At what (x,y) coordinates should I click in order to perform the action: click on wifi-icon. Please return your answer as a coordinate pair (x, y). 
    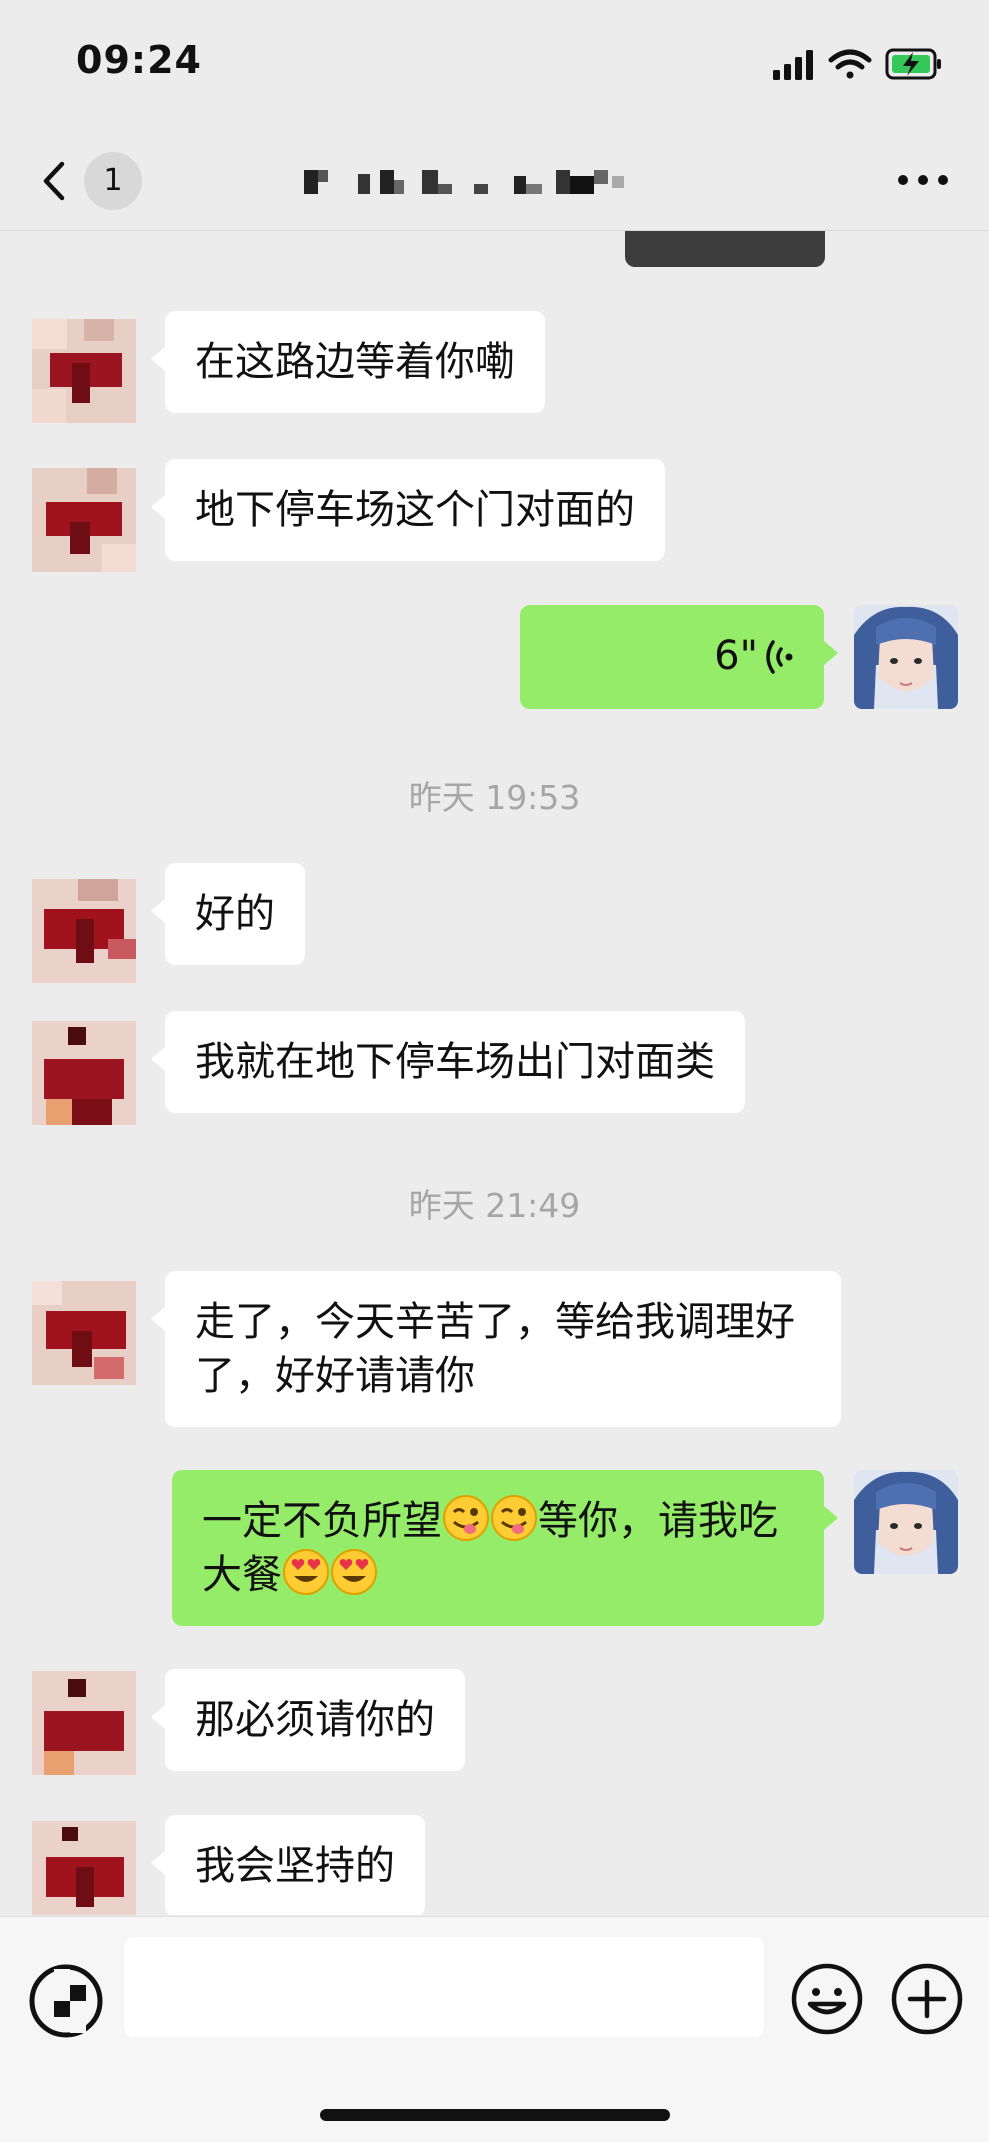
    Looking at the image, I should click on (850, 64).